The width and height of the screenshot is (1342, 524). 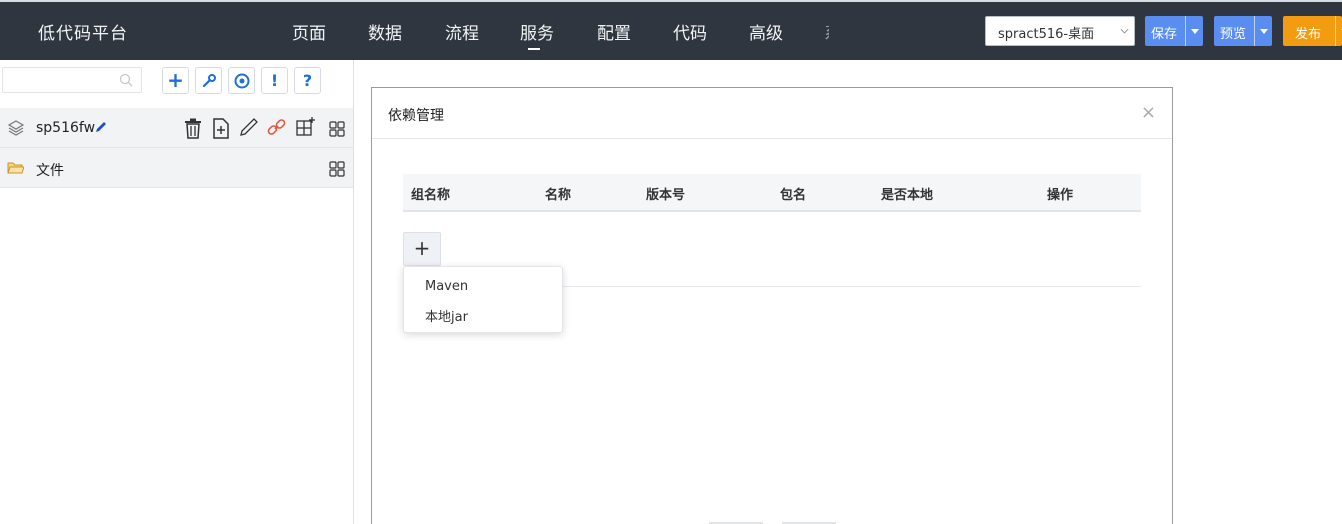 I want to click on nav-item-config: 配置, so click(x=614, y=31).